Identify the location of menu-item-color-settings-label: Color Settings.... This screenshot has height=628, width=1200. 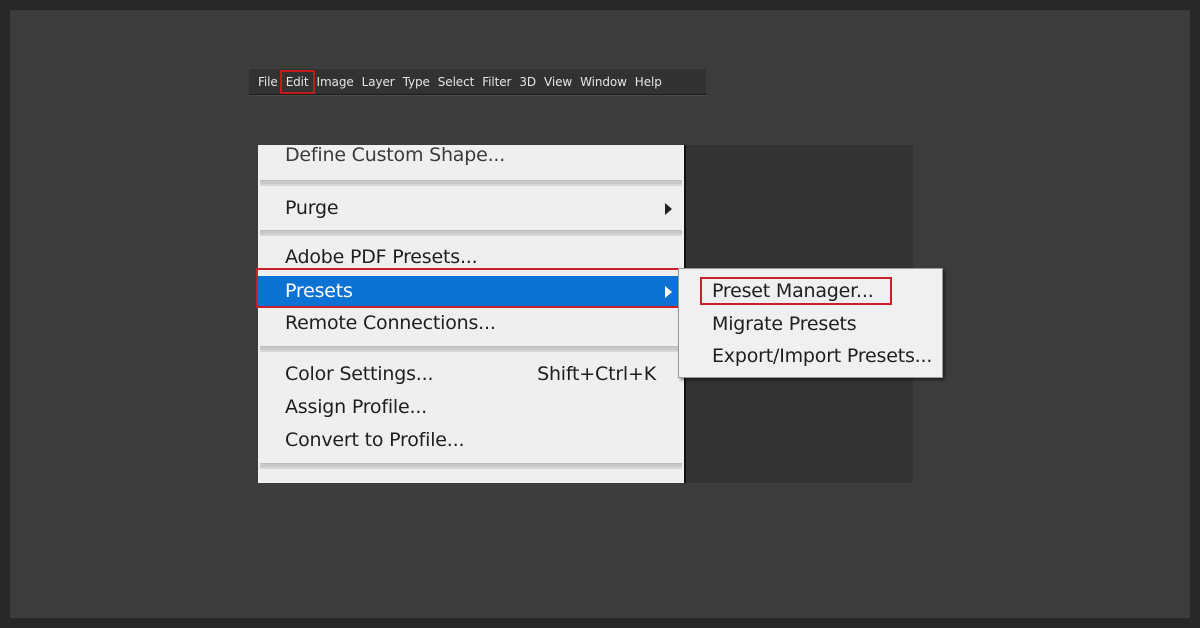
(359, 374).